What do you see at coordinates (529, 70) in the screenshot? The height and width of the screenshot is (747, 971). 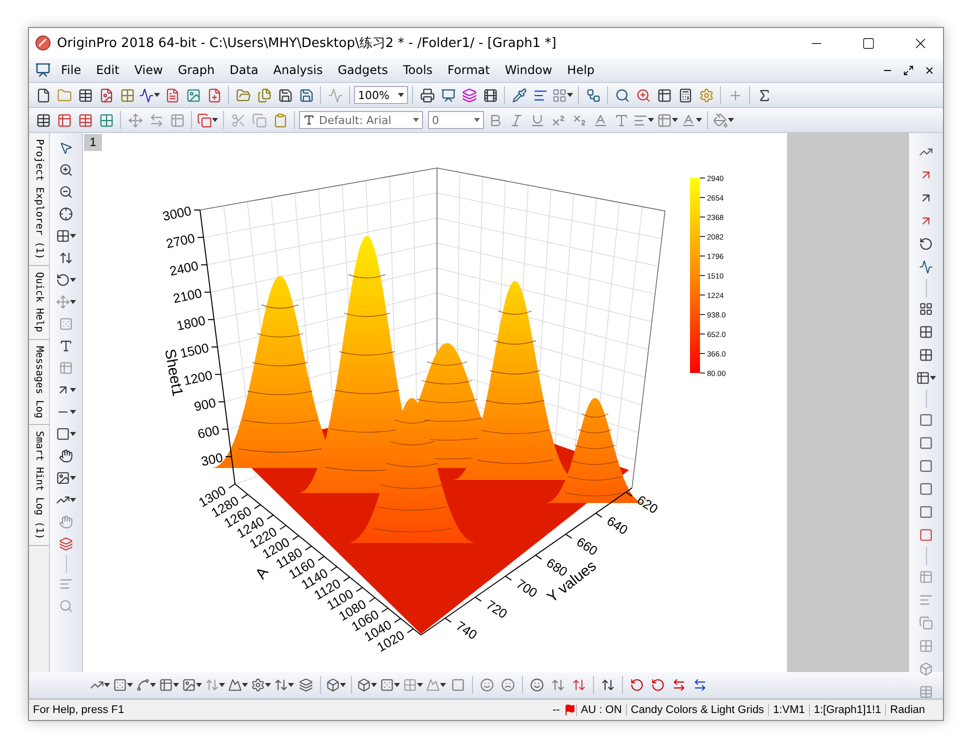 I see `menu-item: Window` at bounding box center [529, 70].